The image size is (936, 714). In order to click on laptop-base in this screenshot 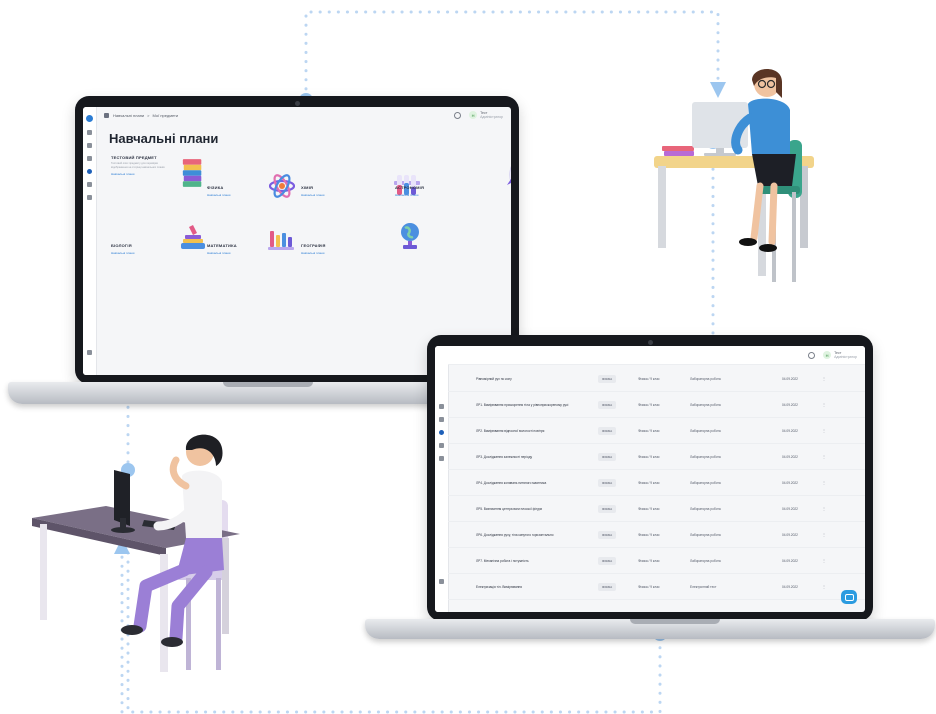, I will do `click(650, 629)`.